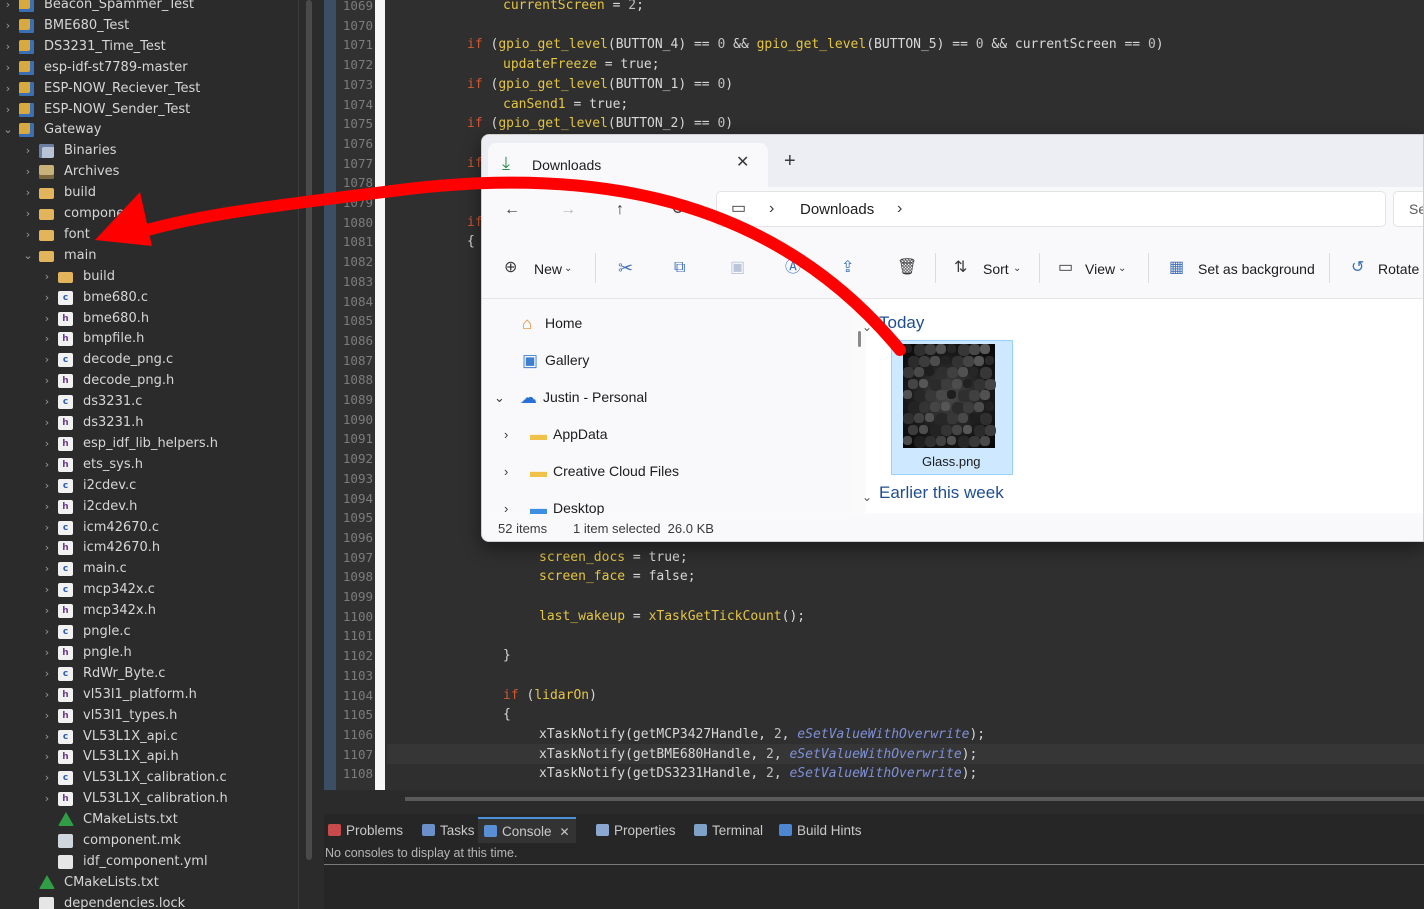  I want to click on console-tab-build-hints: Build Hints, so click(820, 831).